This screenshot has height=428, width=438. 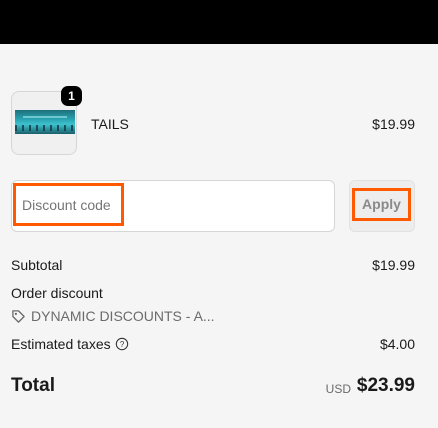 What do you see at coordinates (61, 344) in the screenshot?
I see `taxes-label: Estimated taxes` at bounding box center [61, 344].